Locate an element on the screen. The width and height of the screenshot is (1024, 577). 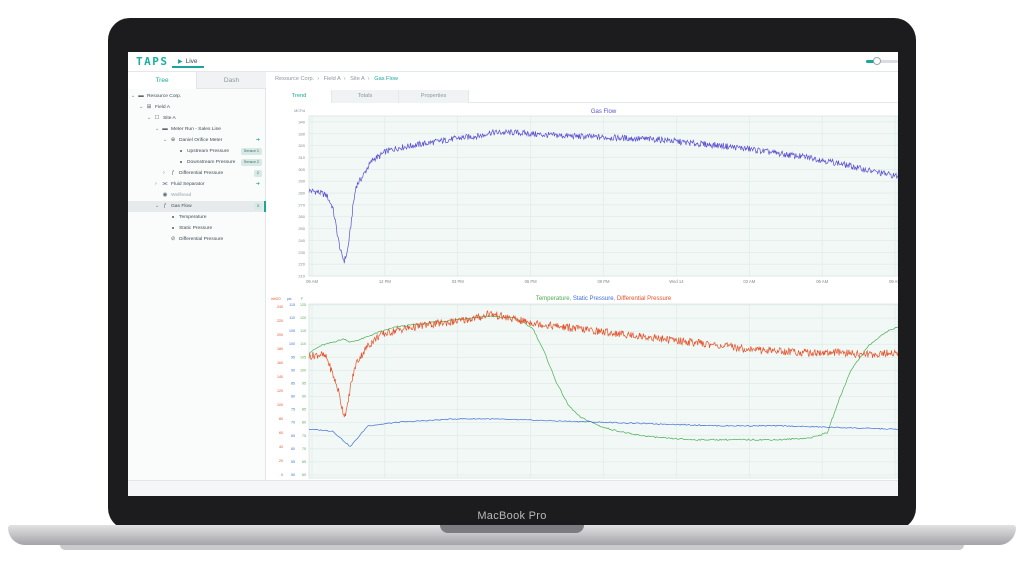
field-icon: ⊞ is located at coordinates (149, 107).